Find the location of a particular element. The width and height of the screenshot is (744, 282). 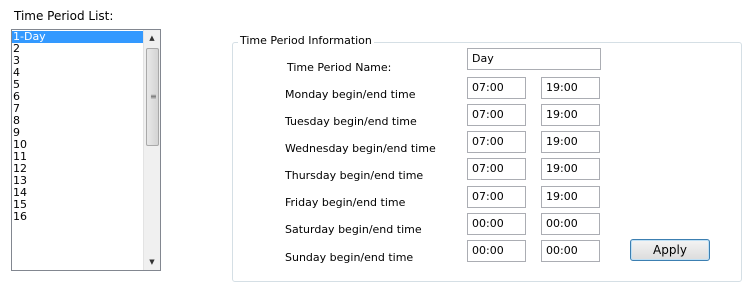

scrollbar-thumb: ≡ is located at coordinates (152, 97).